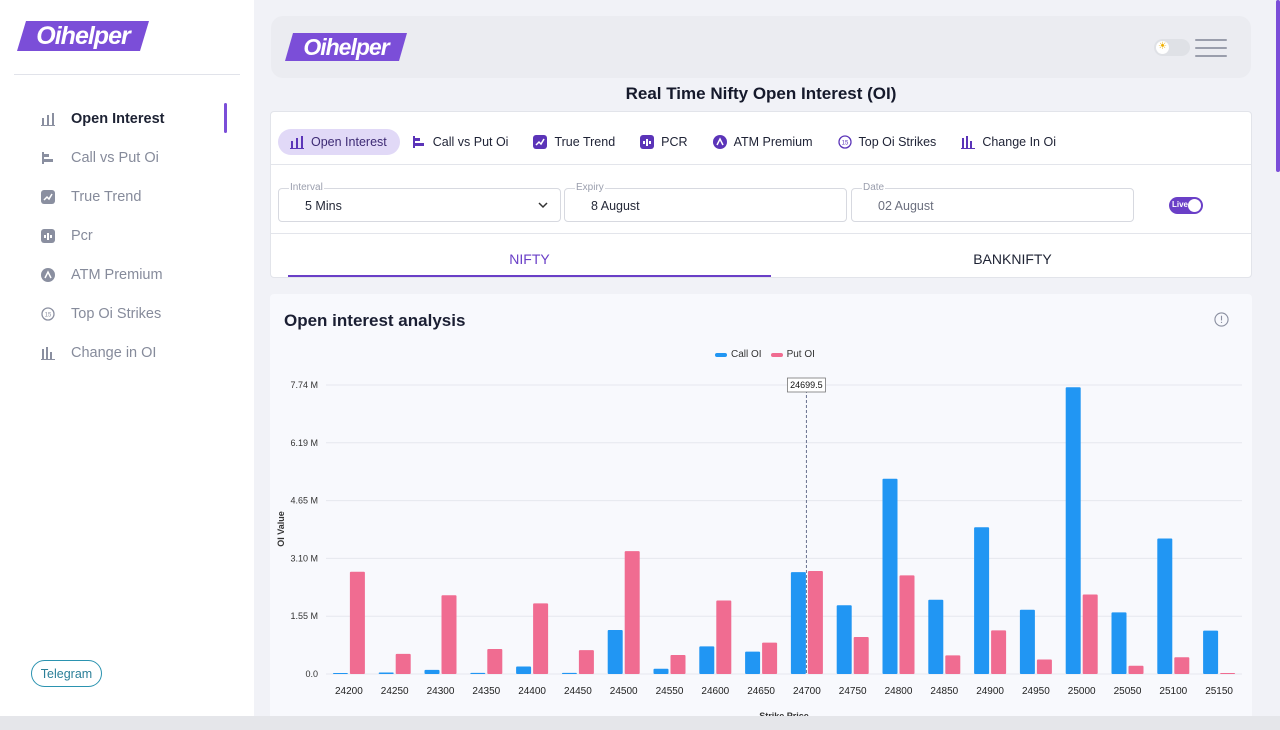  Describe the element at coordinates (486, 691) in the screenshot. I see `x-tick-label: 24350` at that location.